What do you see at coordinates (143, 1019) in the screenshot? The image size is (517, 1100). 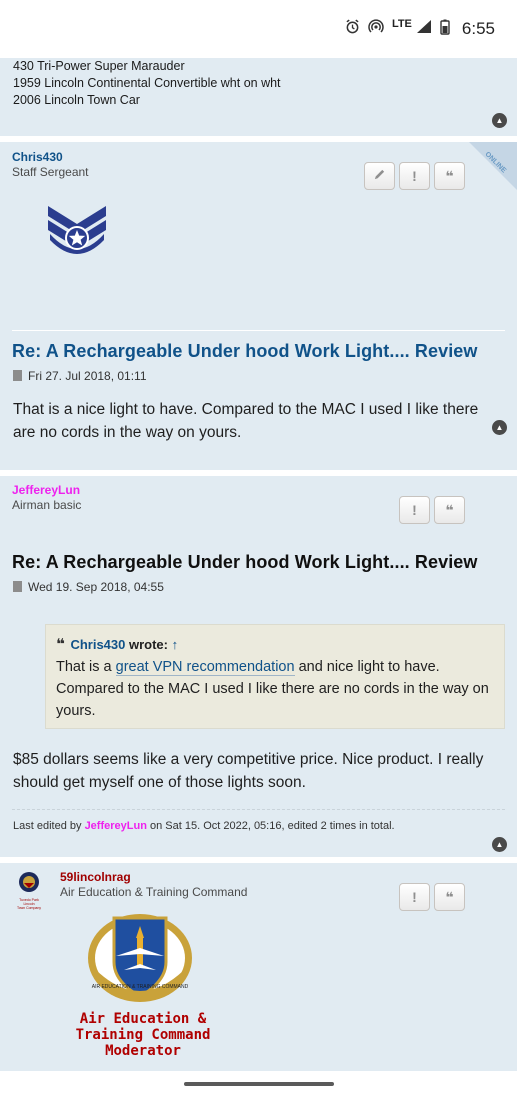 I see `rank-title-line: Air Education &` at bounding box center [143, 1019].